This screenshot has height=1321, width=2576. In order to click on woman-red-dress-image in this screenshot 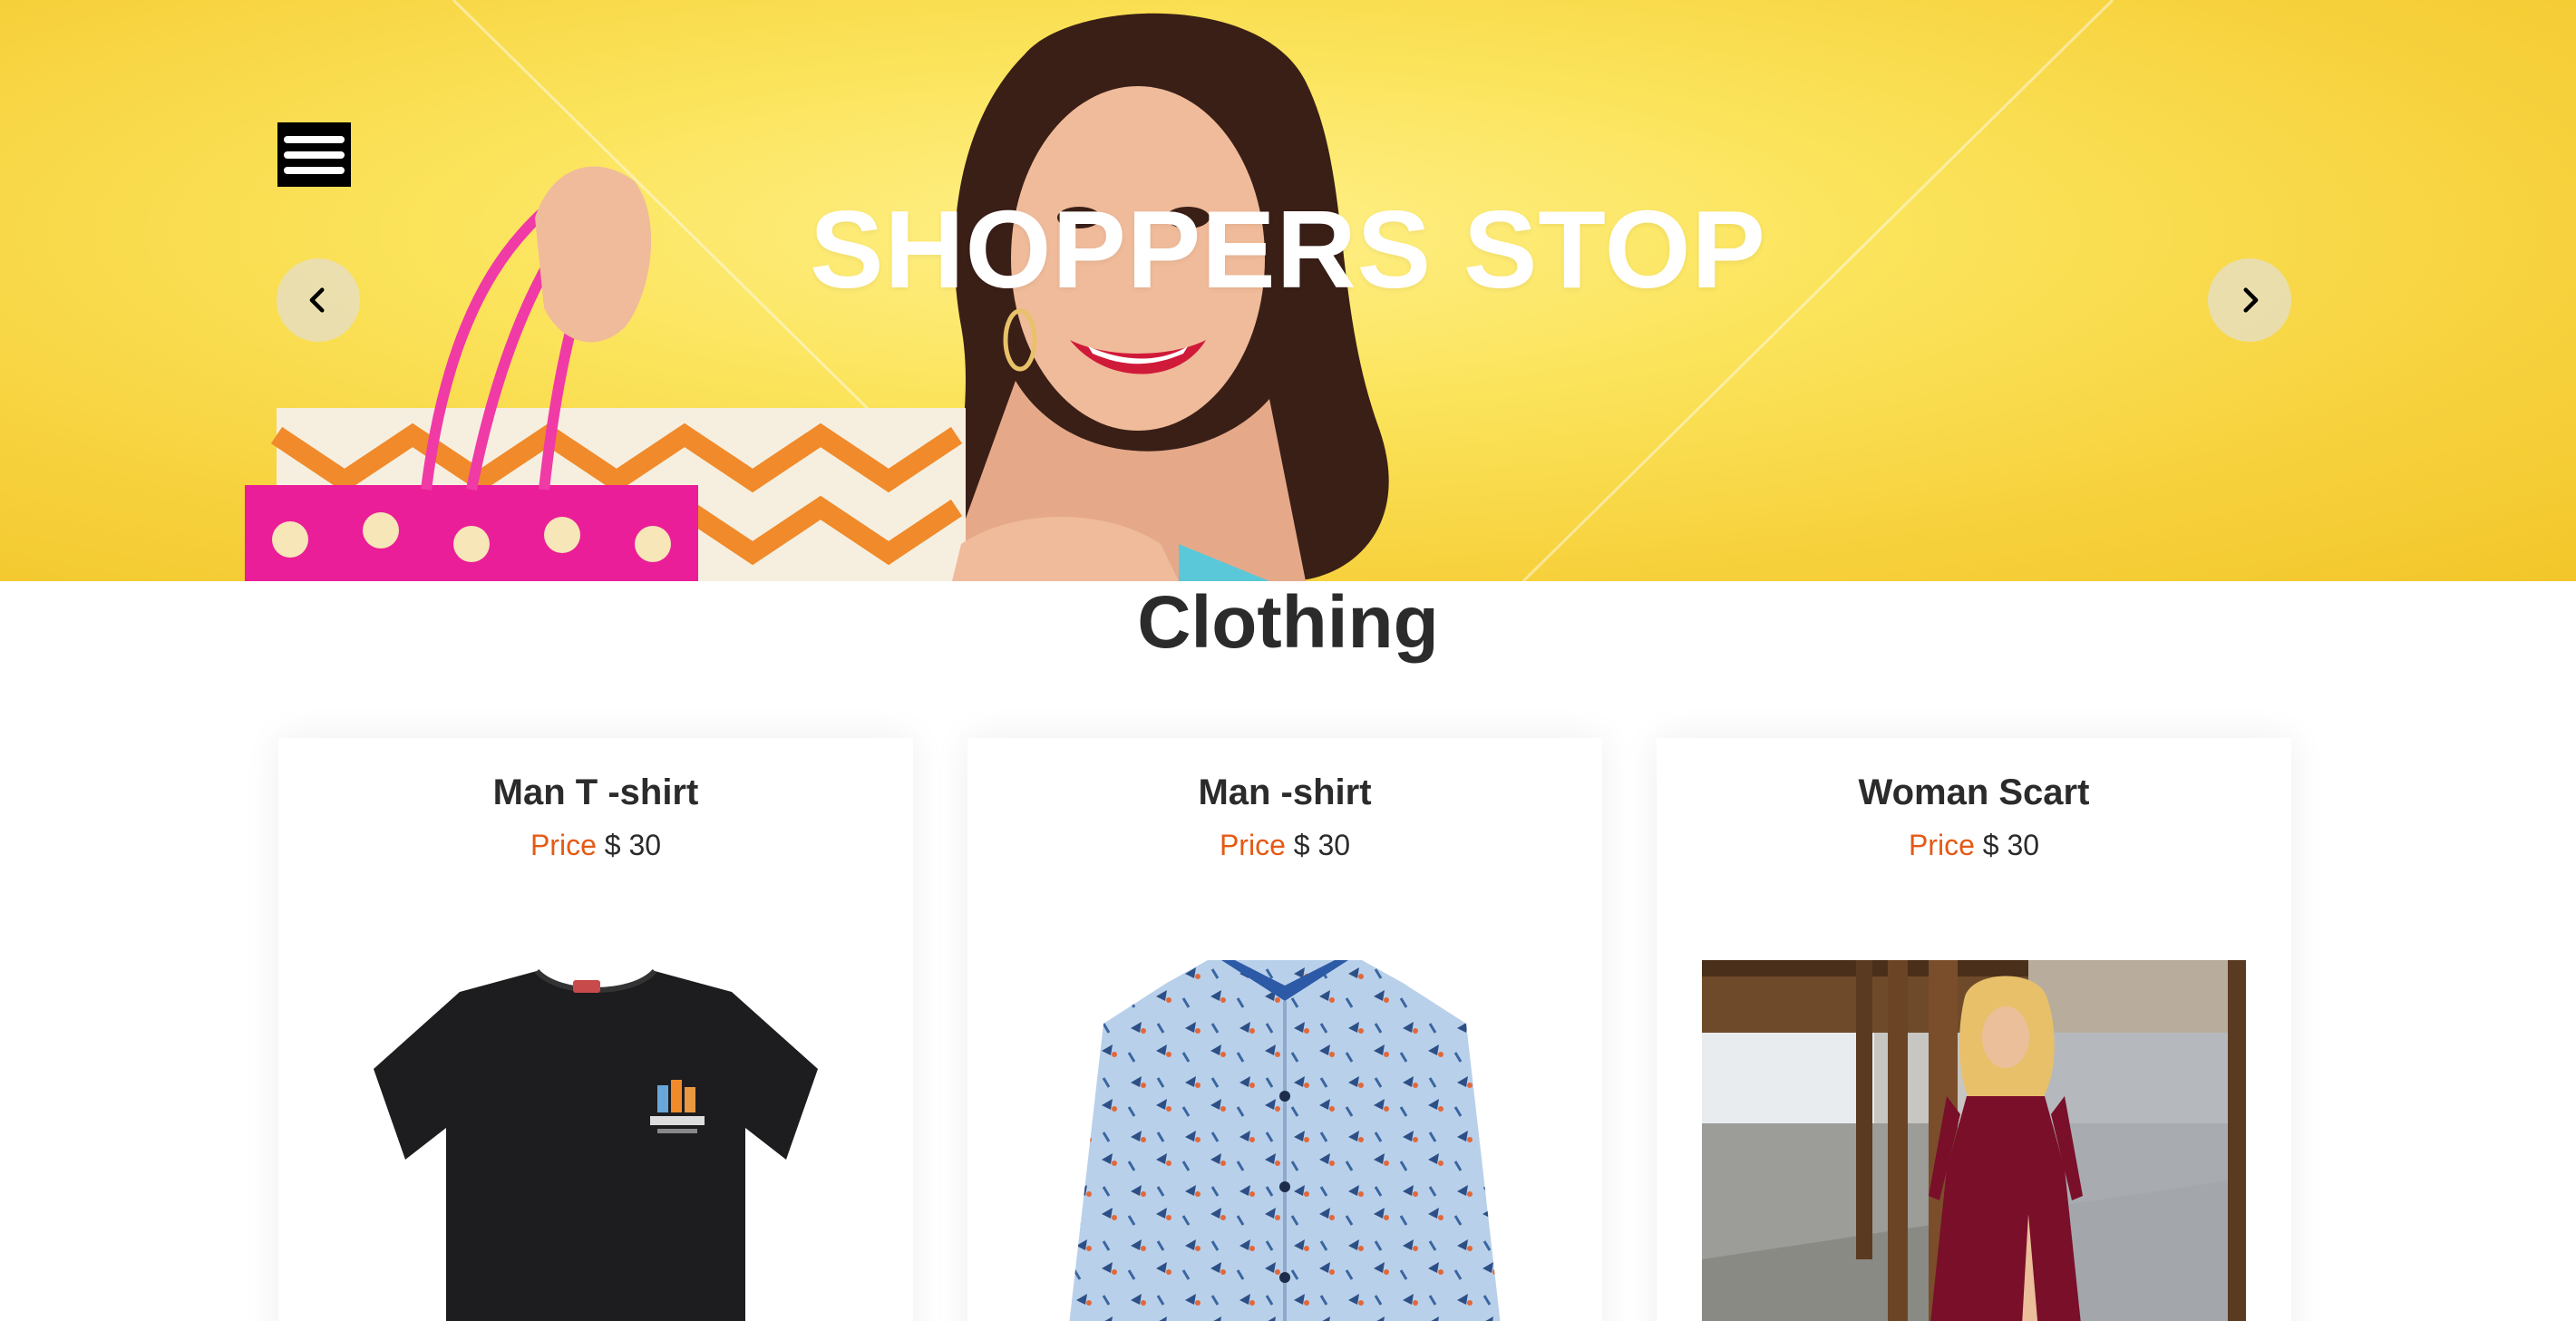, I will do `click(1974, 1140)`.